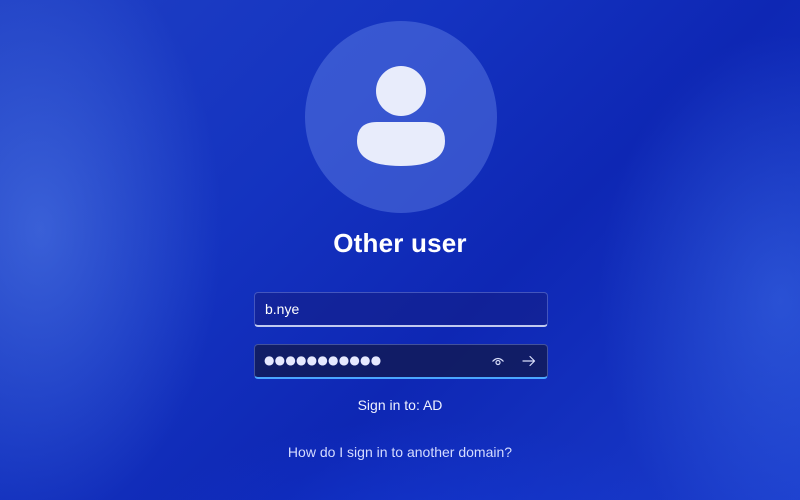 The width and height of the screenshot is (800, 500). I want to click on user-silhouette-icon, so click(401, 116).